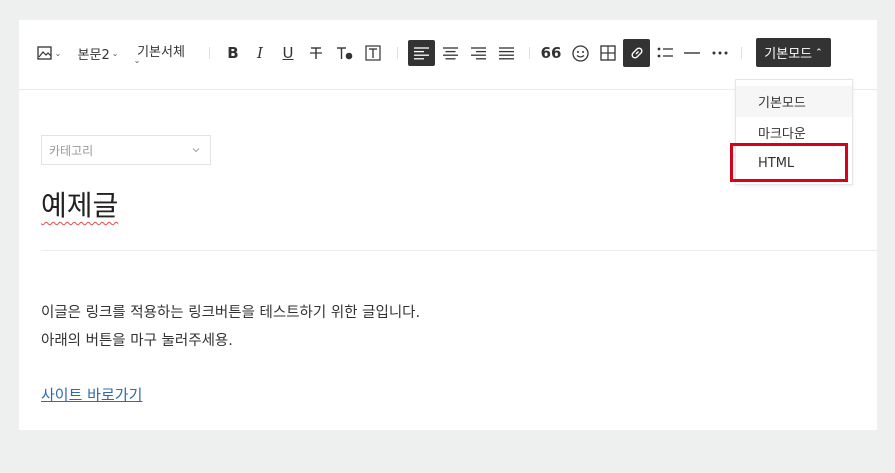  I want to click on post-body-line: 이글은 링크를 적용하는 링크버튼을 테스트하기 위한 글입니다., so click(231, 313).